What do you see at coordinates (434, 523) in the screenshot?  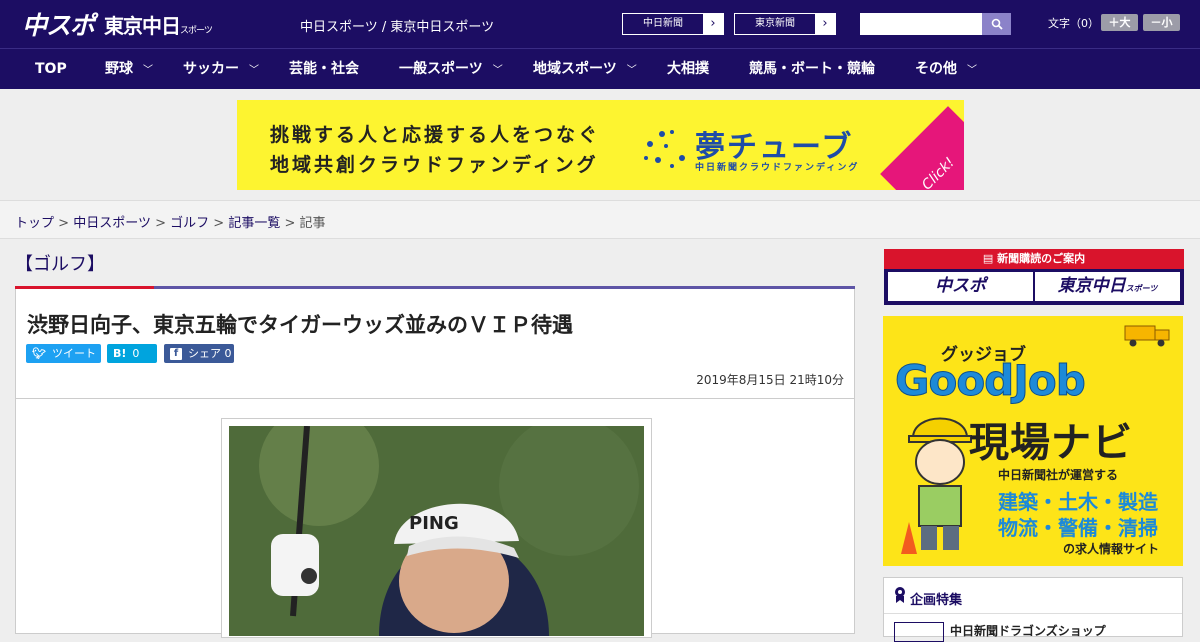 I see `cap-logo-text: PING` at bounding box center [434, 523].